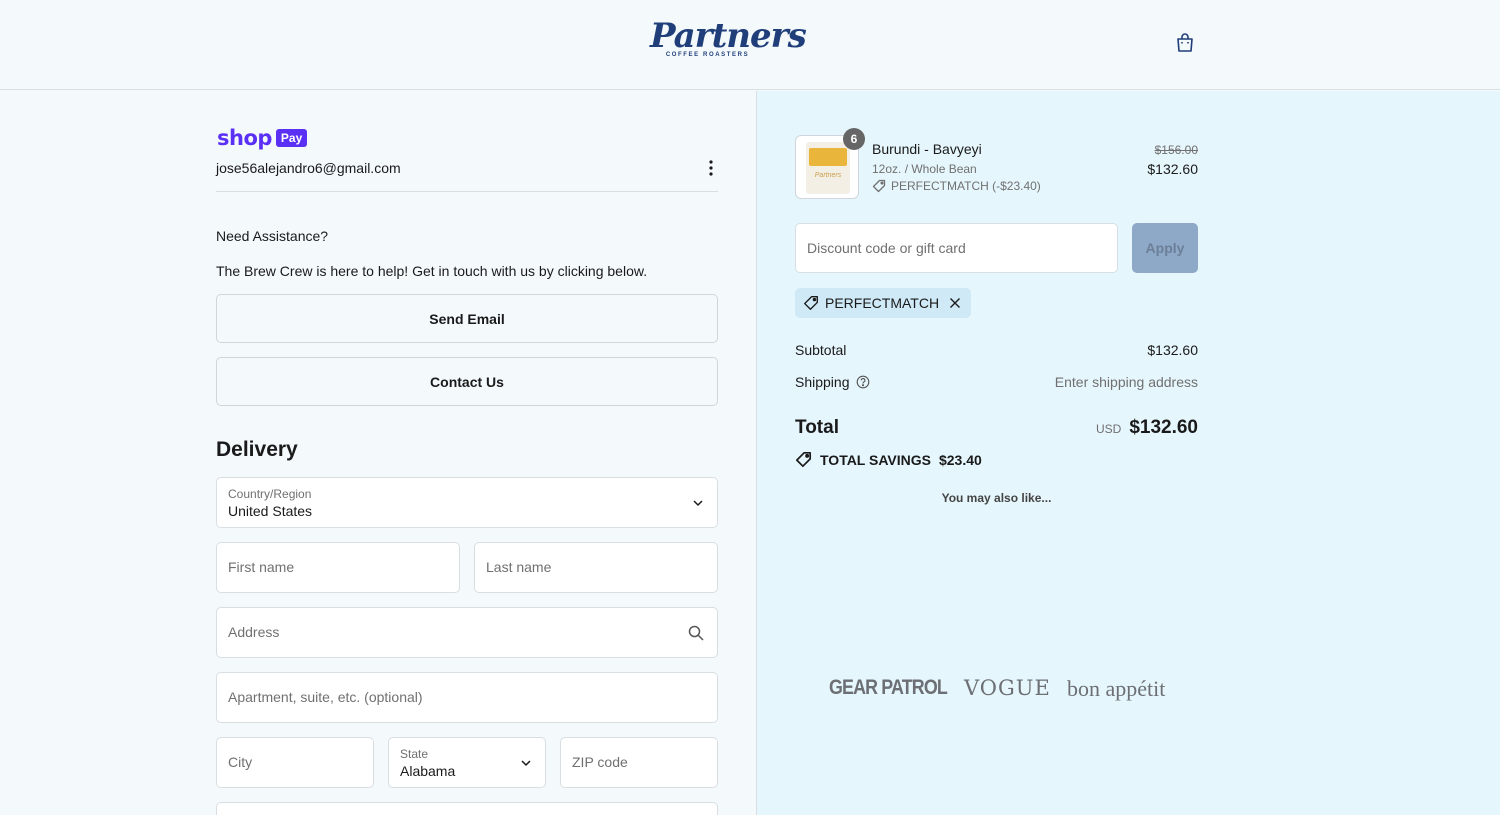 The height and width of the screenshot is (815, 1500). What do you see at coordinates (696, 633) in the screenshot?
I see `search-icon` at bounding box center [696, 633].